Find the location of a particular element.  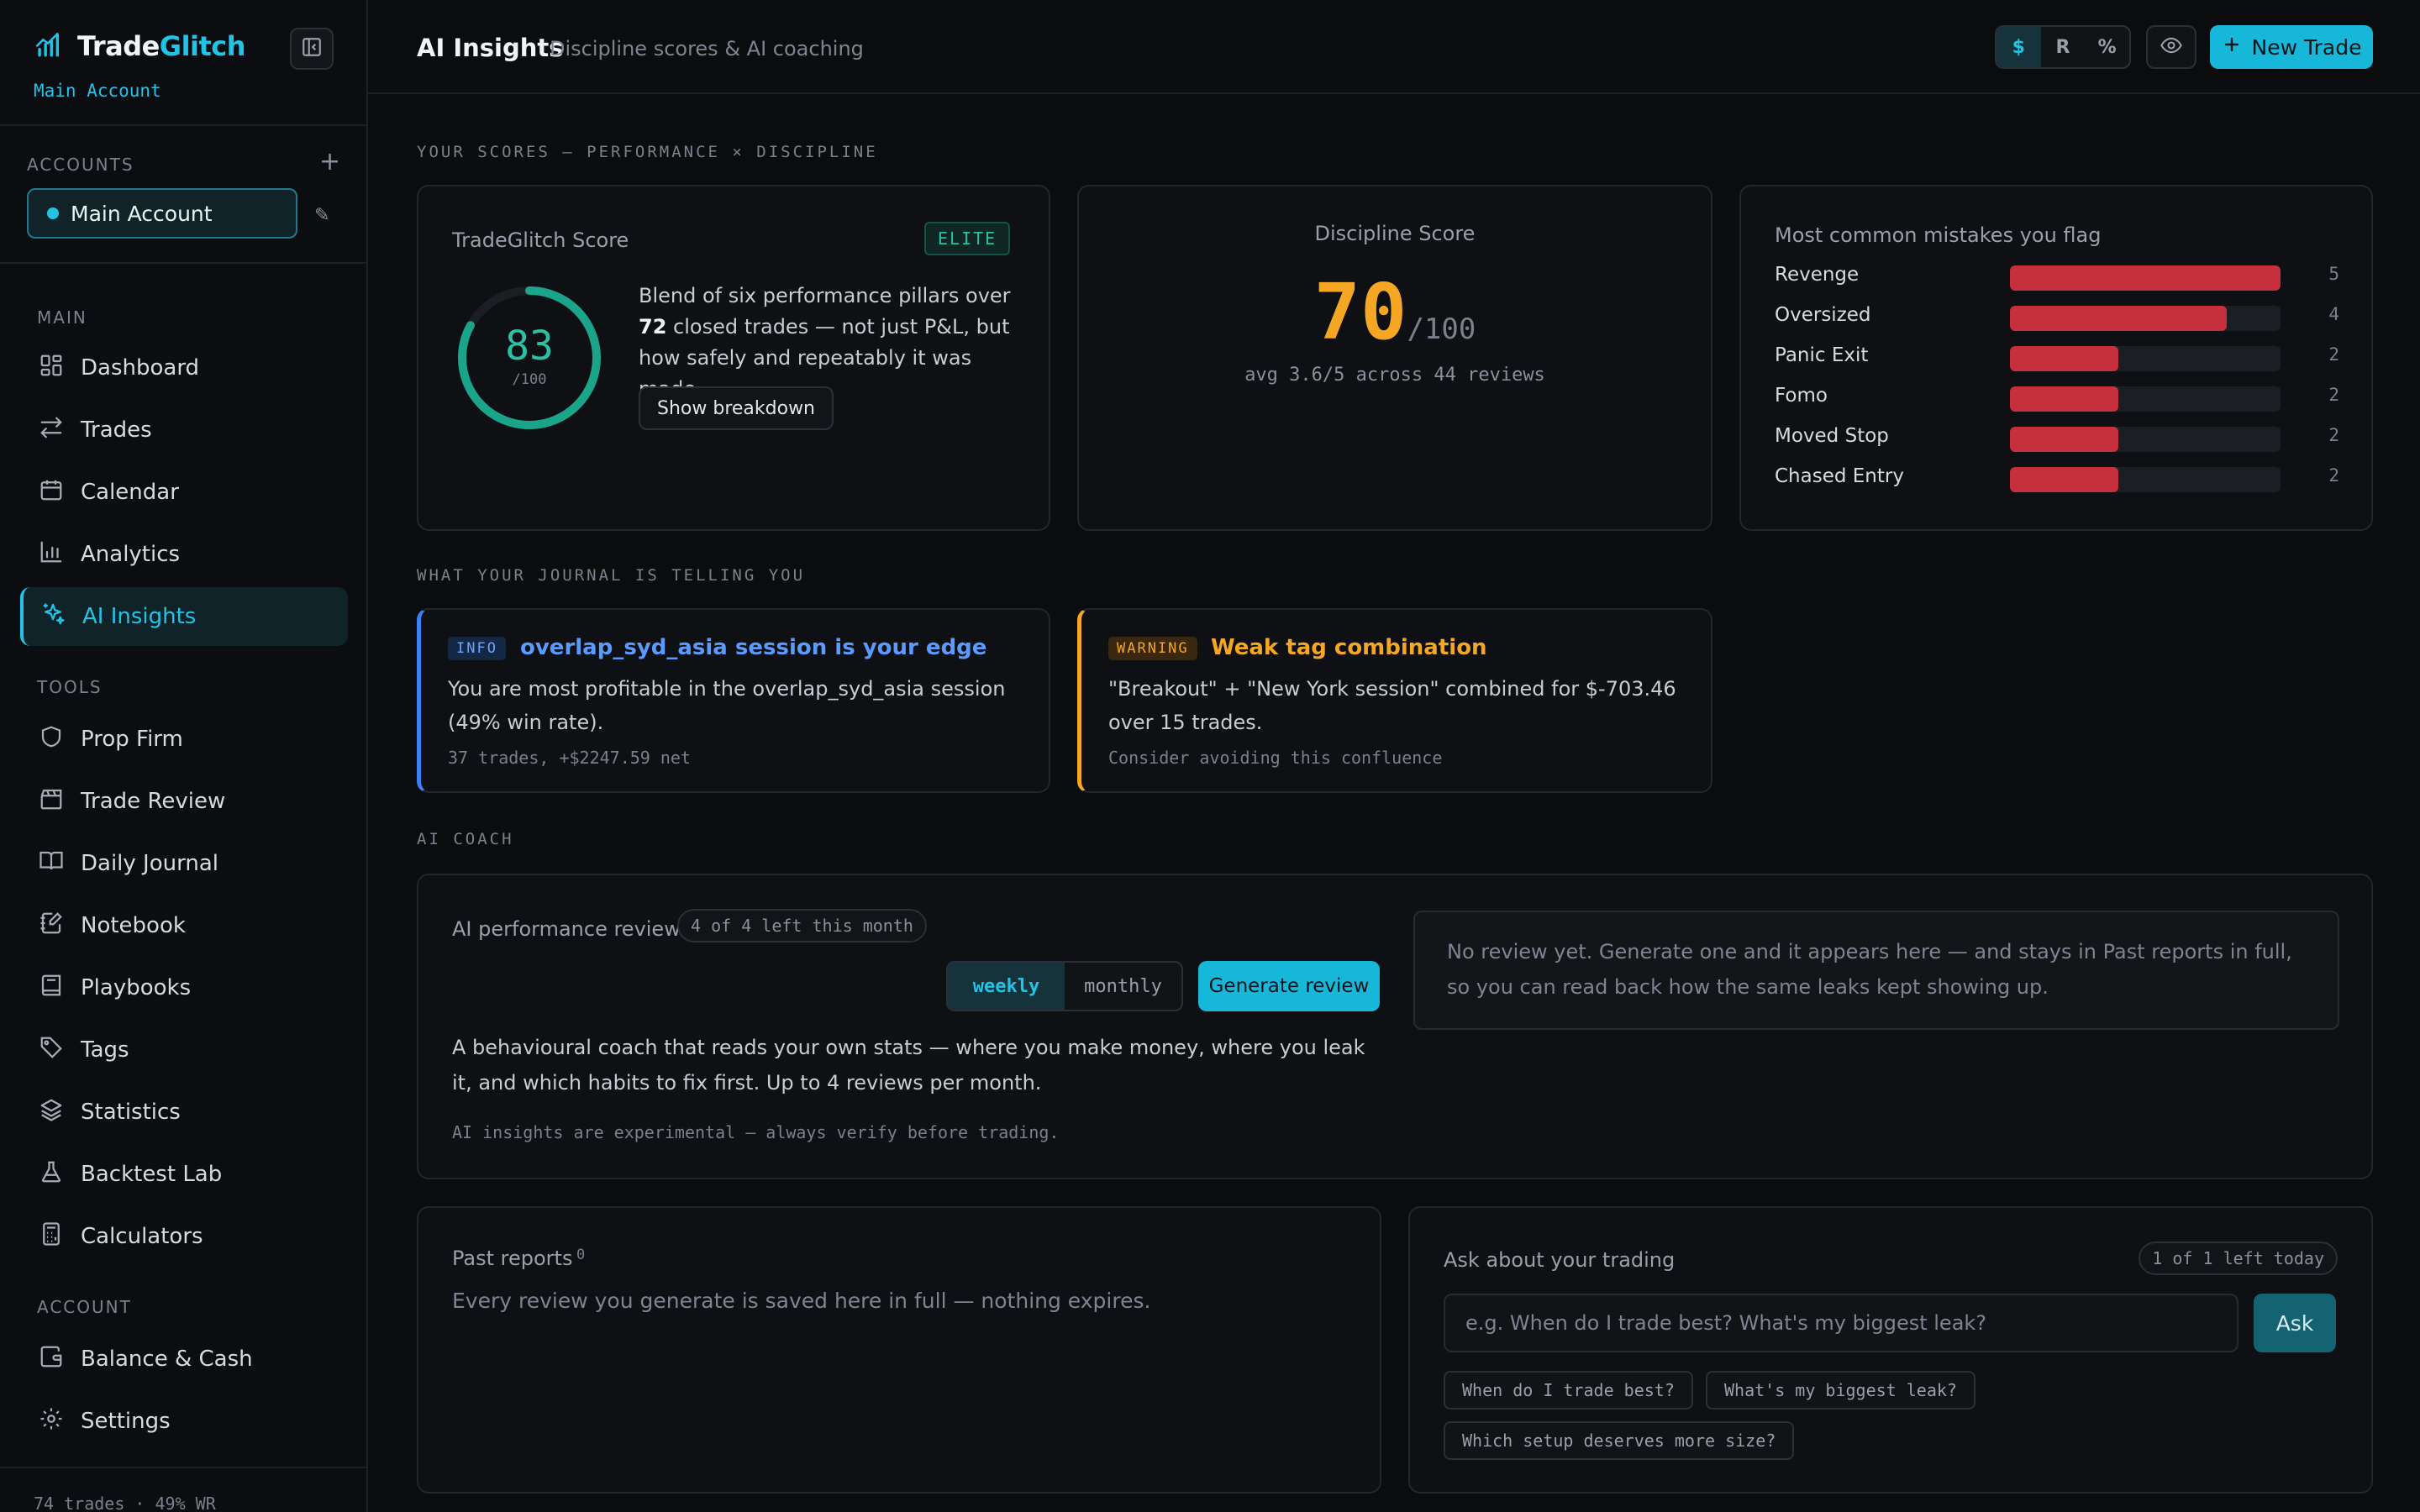

nav-label: Analytics is located at coordinates (131, 554).